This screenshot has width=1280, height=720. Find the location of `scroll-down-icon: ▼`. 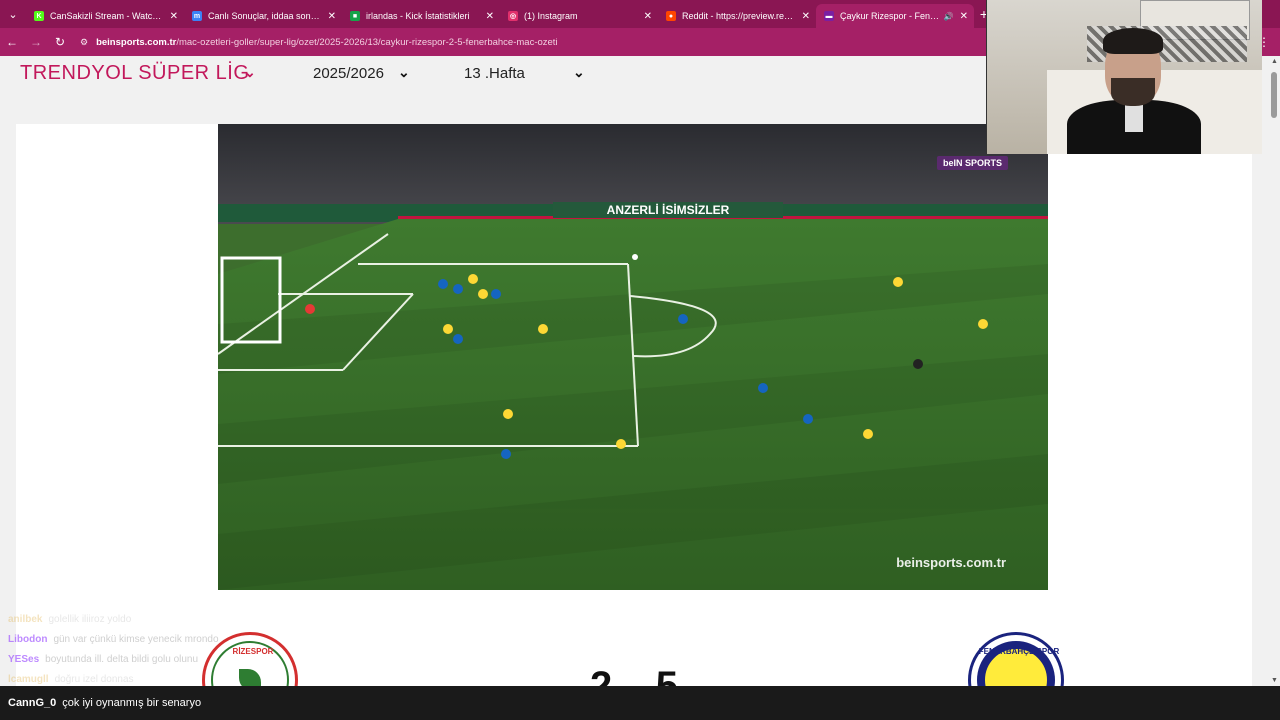

scroll-down-icon: ▼ is located at coordinates (1274, 680).